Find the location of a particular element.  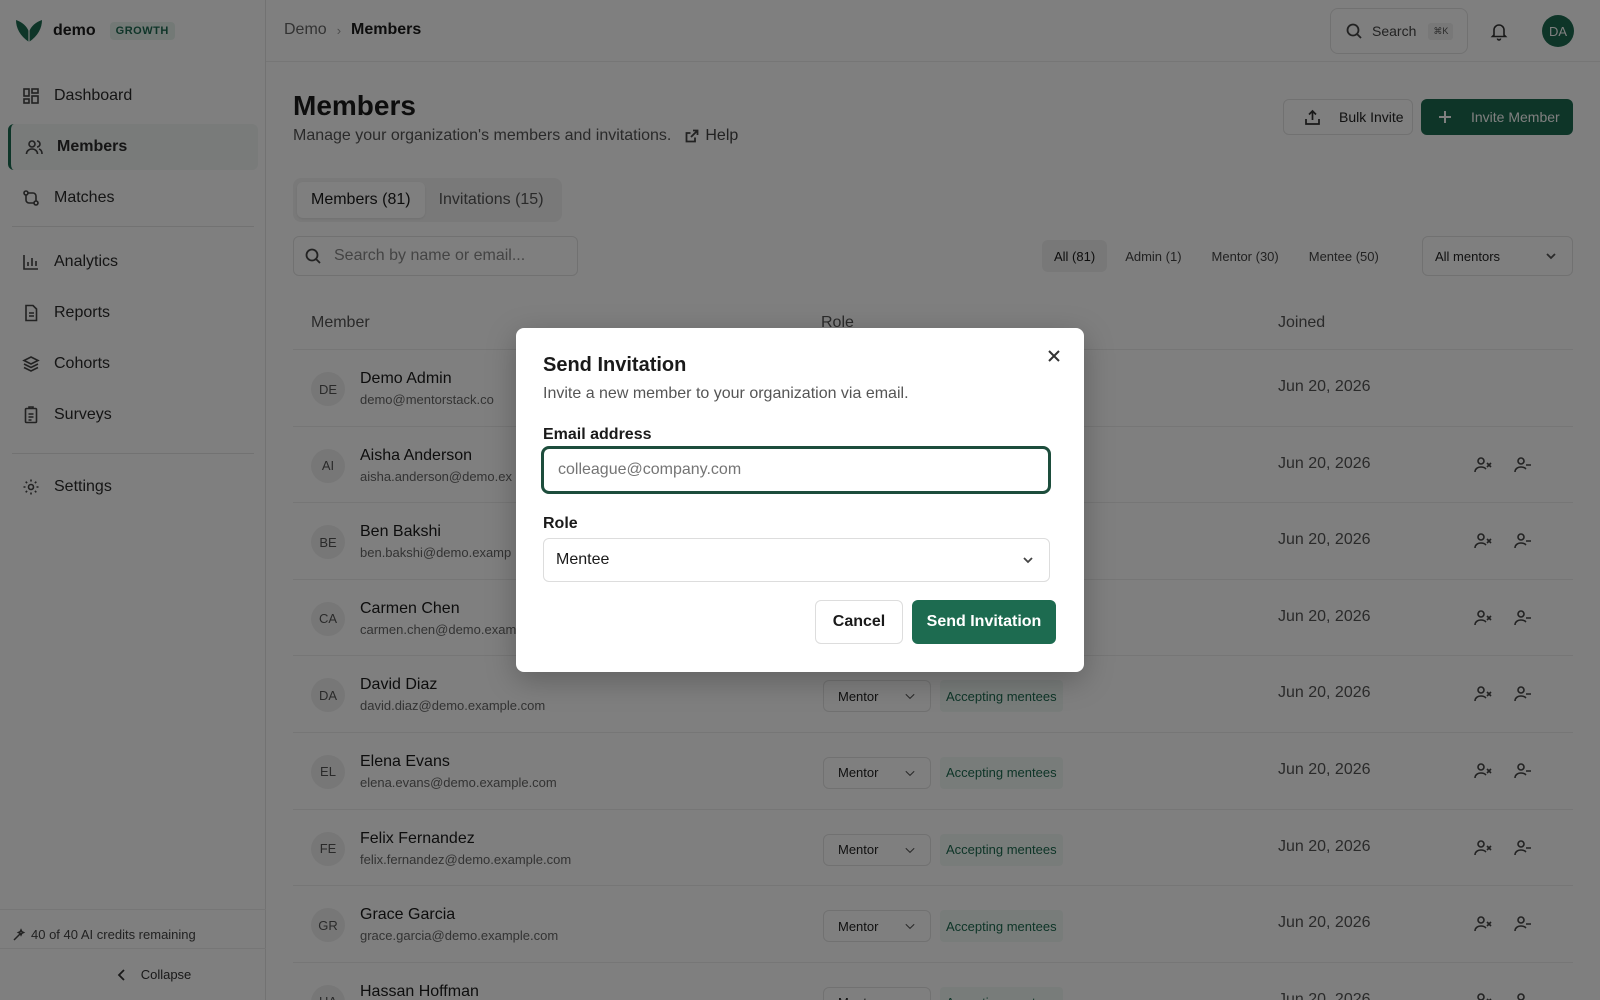

send-invitation-button: Send Invitation is located at coordinates (984, 622).